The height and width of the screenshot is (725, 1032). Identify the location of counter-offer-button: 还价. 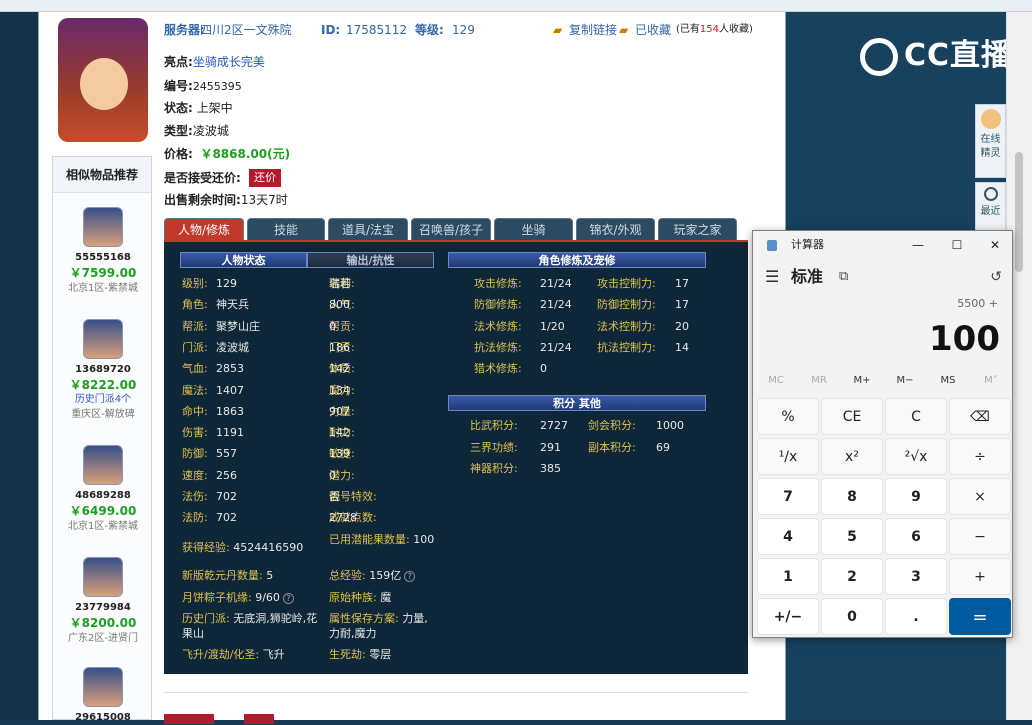
(265, 178).